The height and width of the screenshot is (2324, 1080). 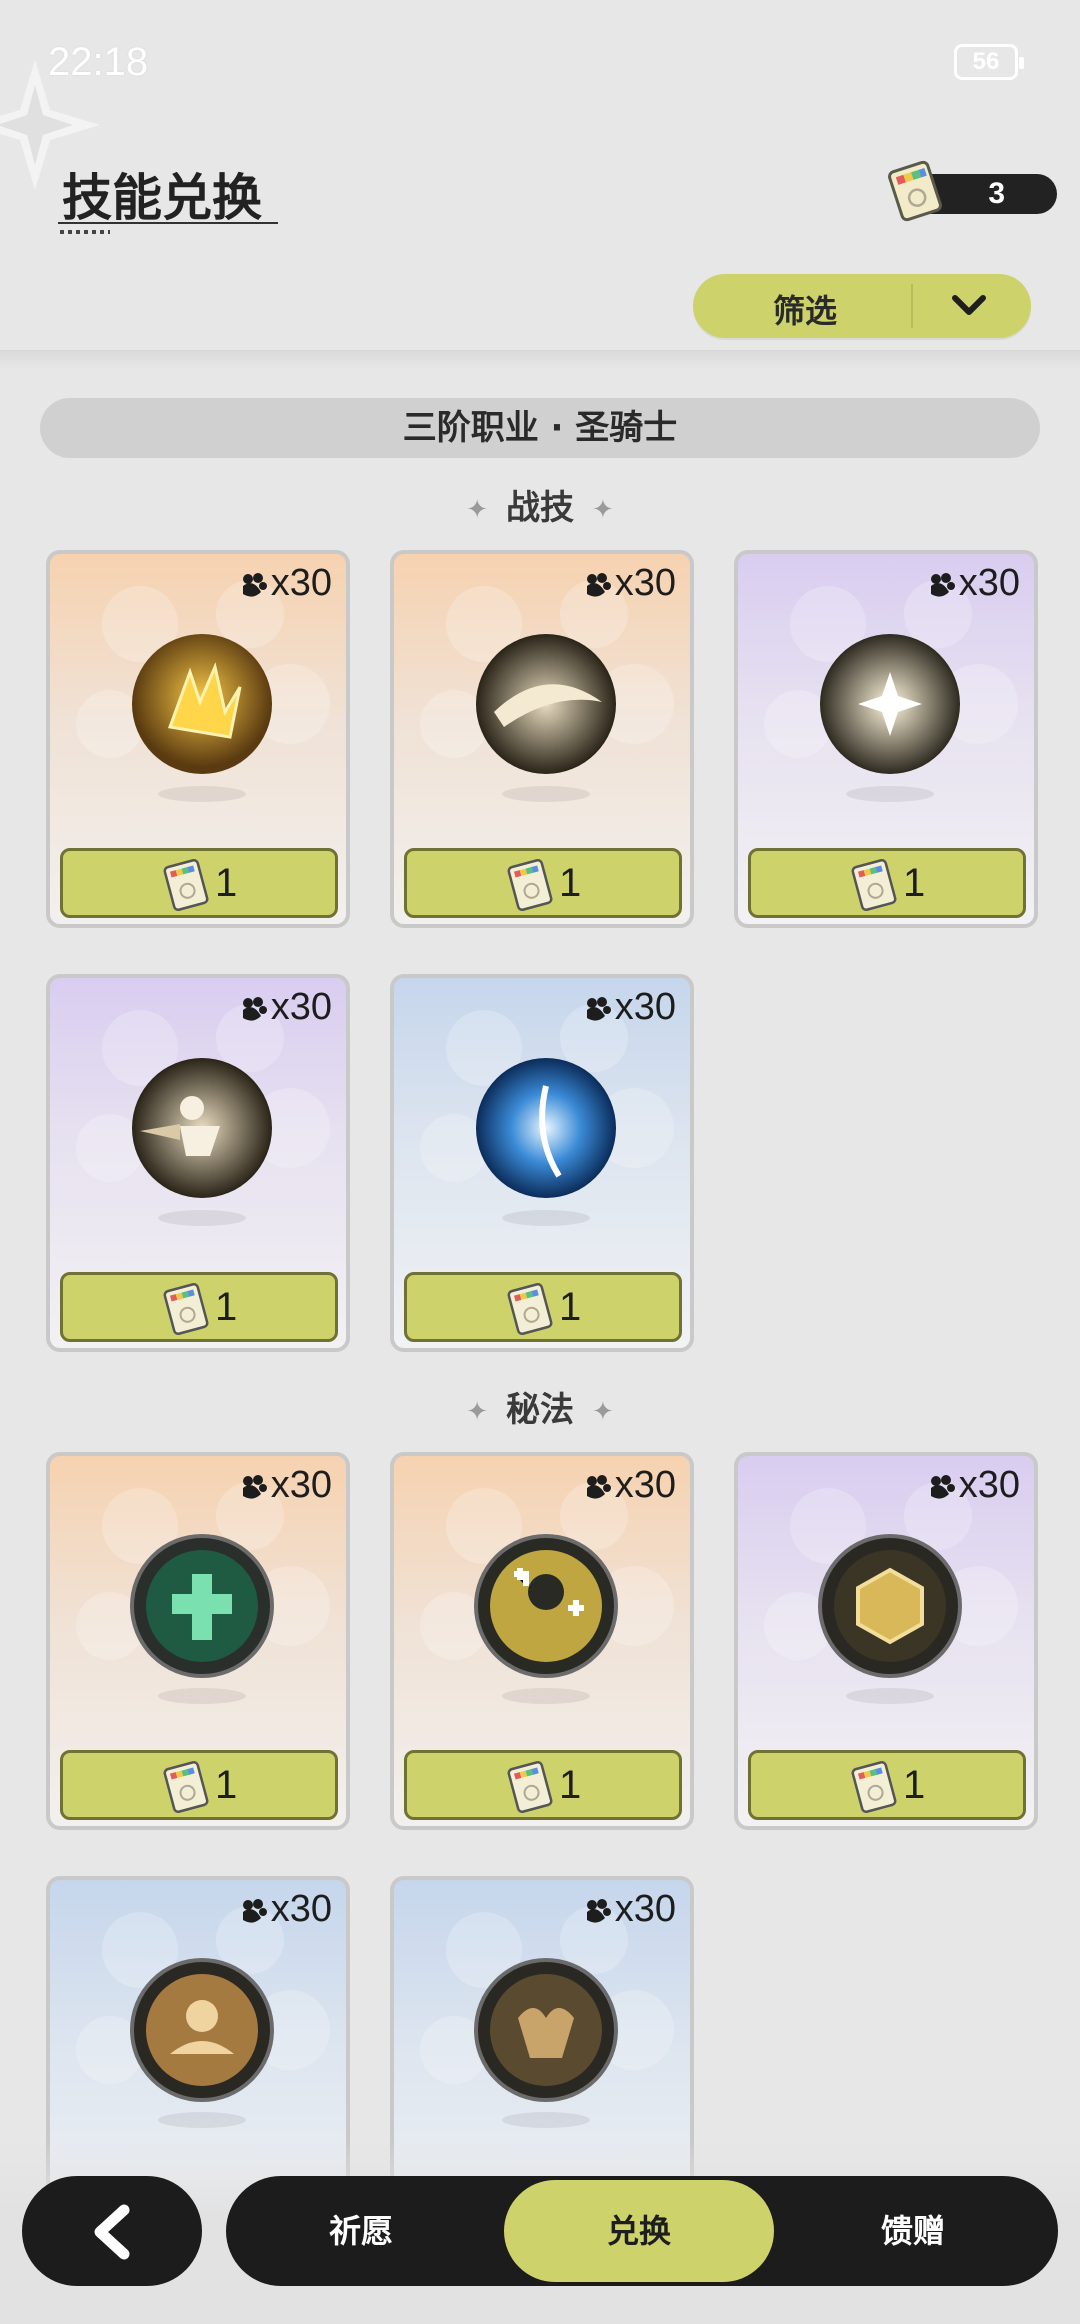 I want to click on ice-vortex-skill-icon, so click(x=546, y=1128).